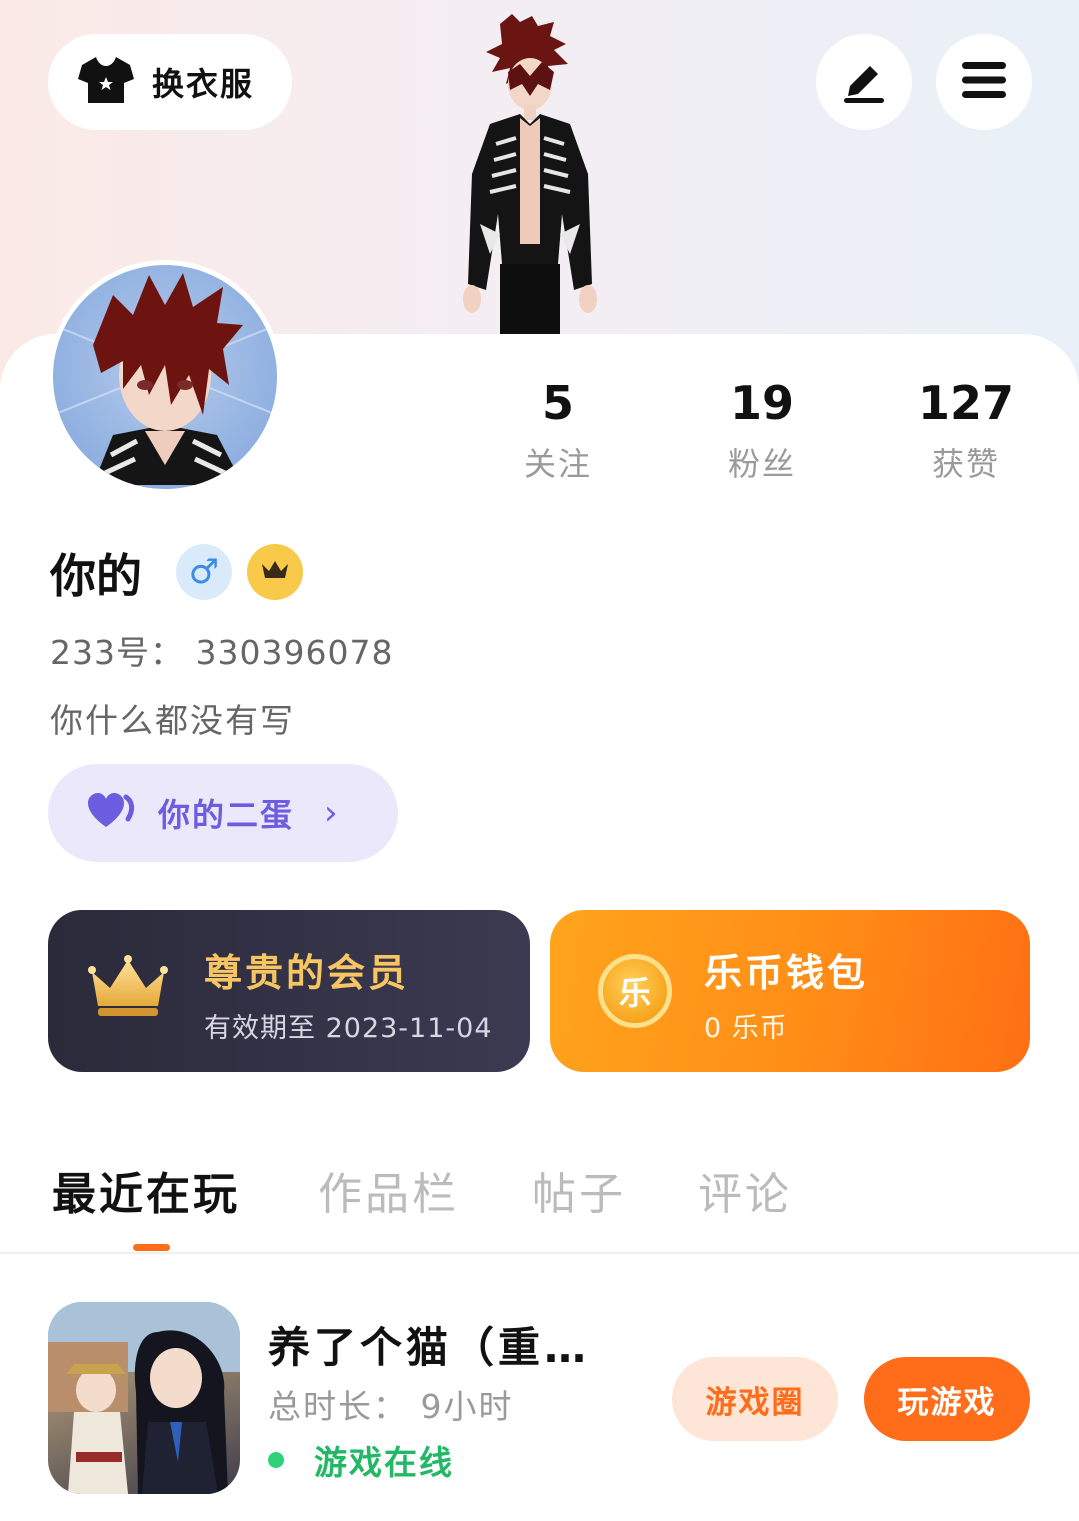 Image resolution: width=1079 pixels, height=1521 pixels. I want to click on chevron-right-icon: ›, so click(331, 813).